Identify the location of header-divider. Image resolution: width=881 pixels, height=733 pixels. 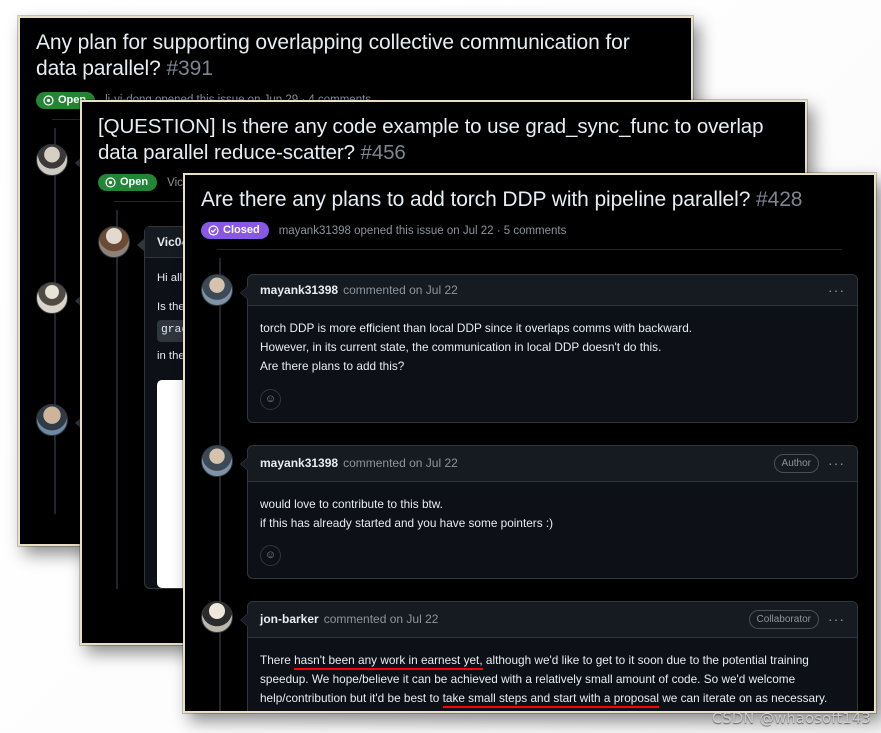
(529, 250).